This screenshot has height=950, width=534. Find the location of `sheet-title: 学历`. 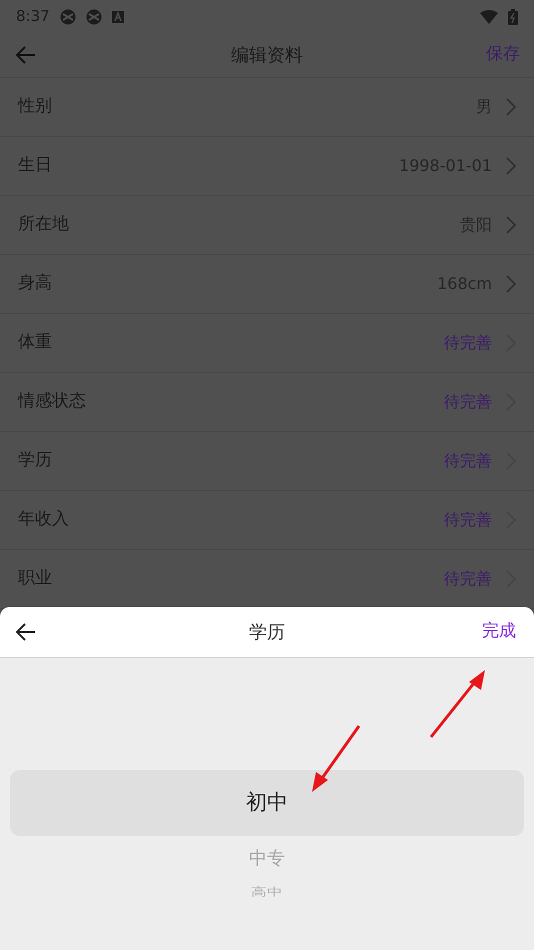

sheet-title: 学历 is located at coordinates (267, 632).